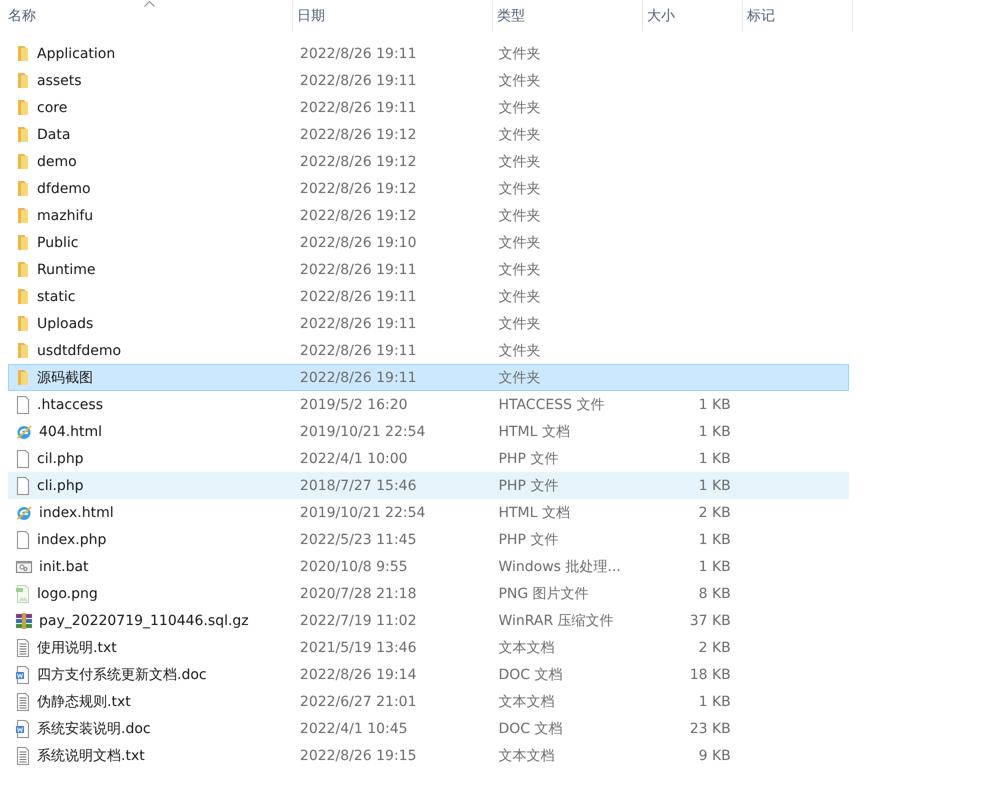 Image resolution: width=989 pixels, height=801 pixels. I want to click on file-row: 伪静态规则.txt 2022/6/27 21:01 文本文档 1 KB, so click(428, 701).